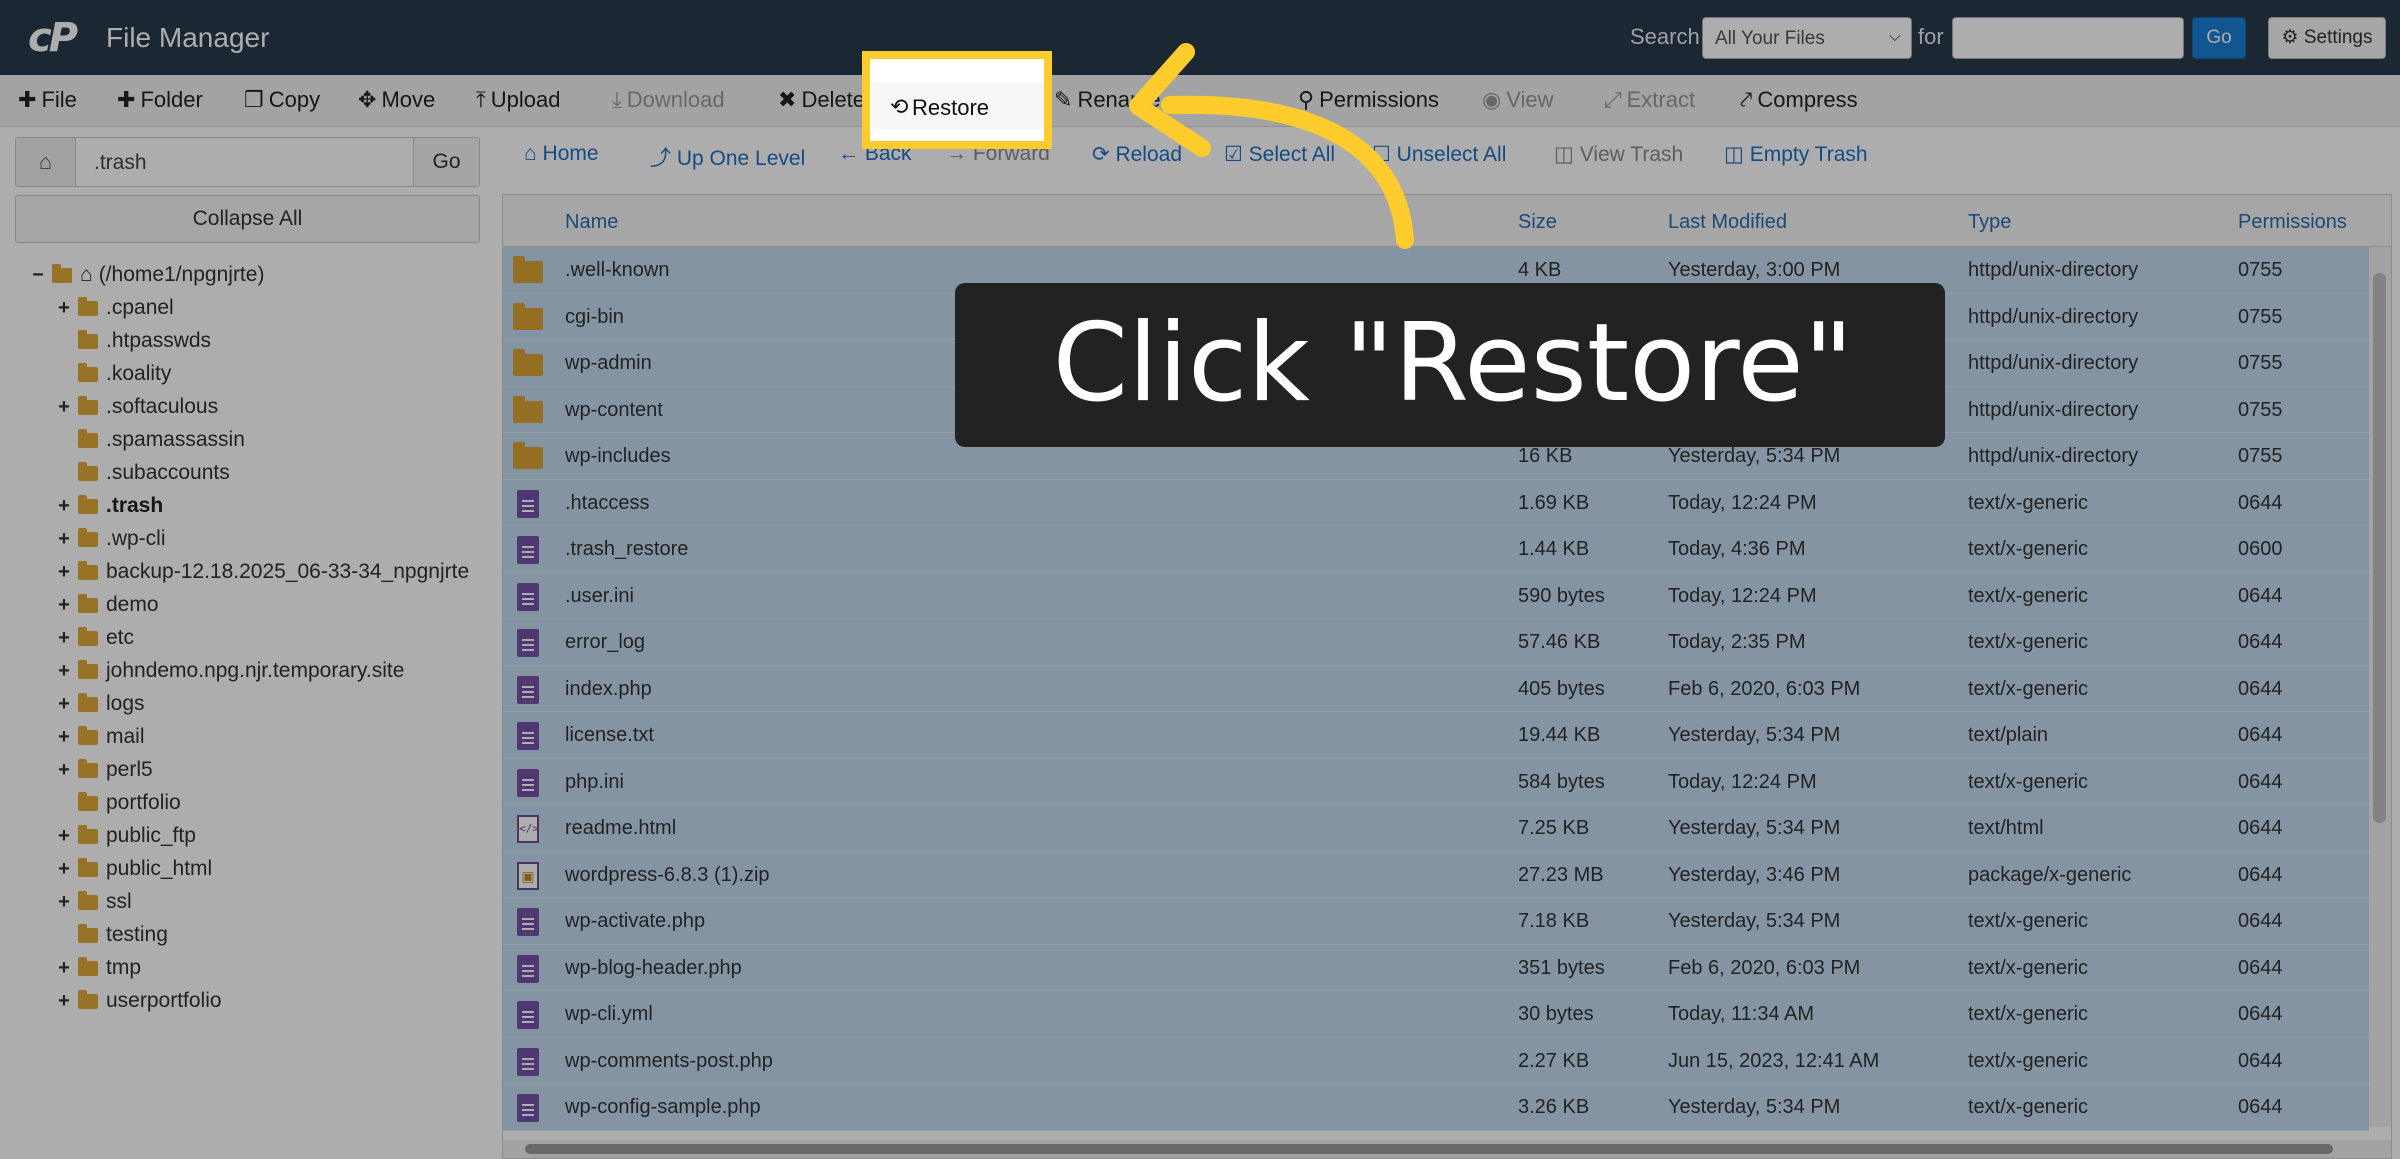  Describe the element at coordinates (481, 99) in the screenshot. I see `upload-icon: ⤒` at that location.